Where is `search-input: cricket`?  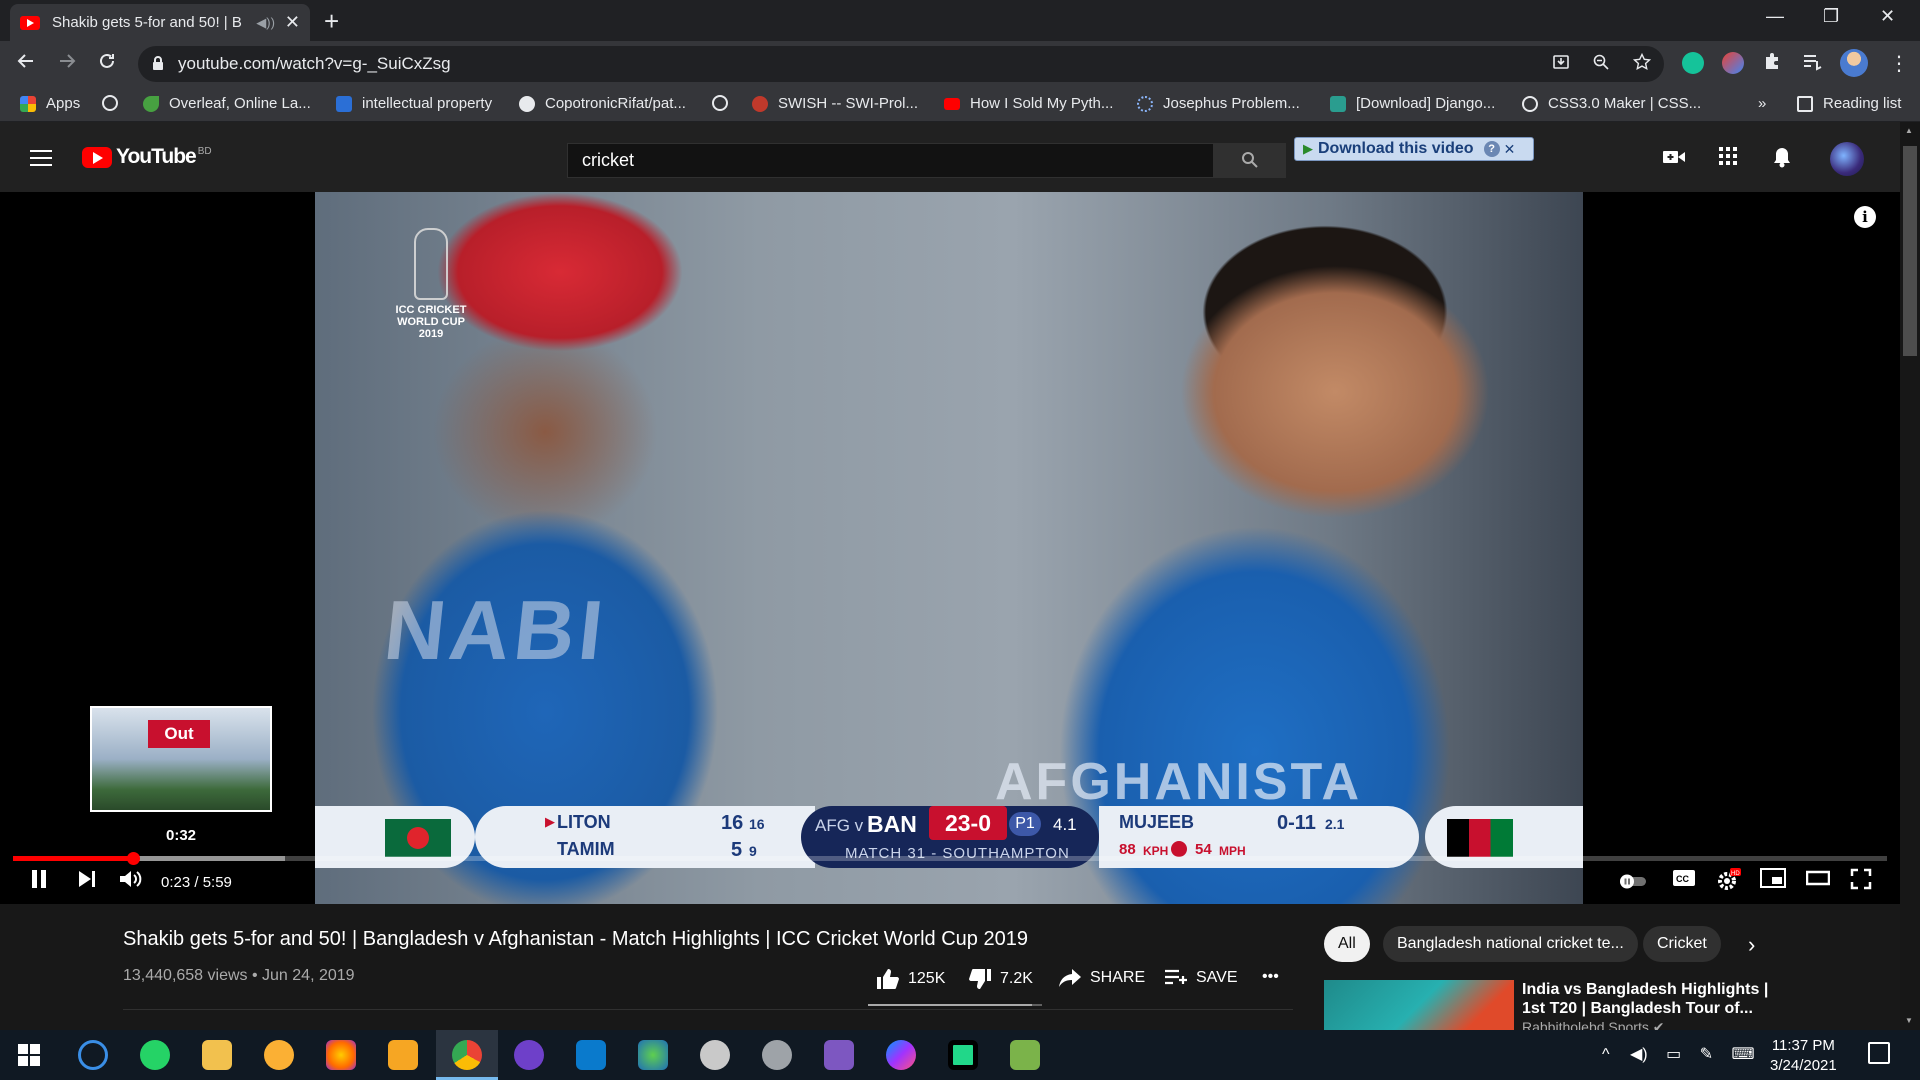 search-input: cricket is located at coordinates (890, 160).